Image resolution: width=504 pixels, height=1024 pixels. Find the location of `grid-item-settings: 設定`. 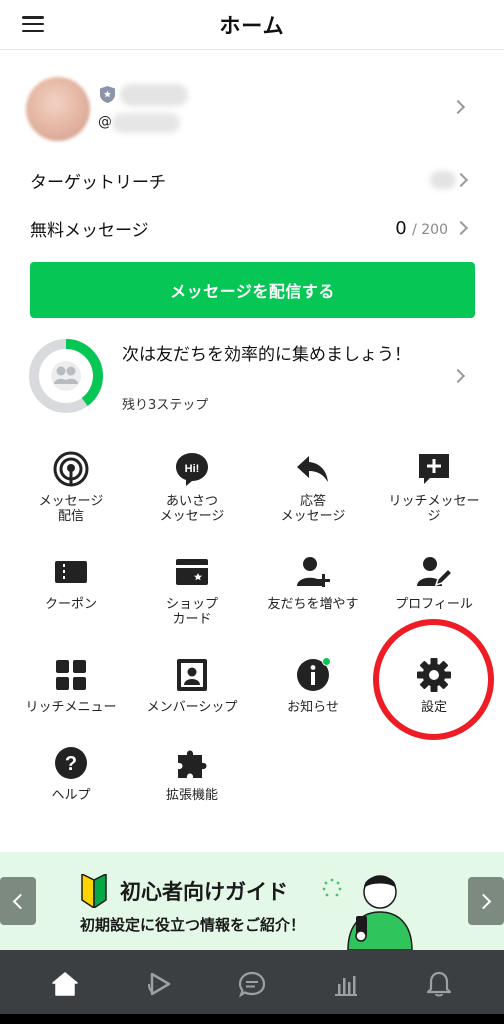

grid-item-settings: 設定 is located at coordinates (434, 685).